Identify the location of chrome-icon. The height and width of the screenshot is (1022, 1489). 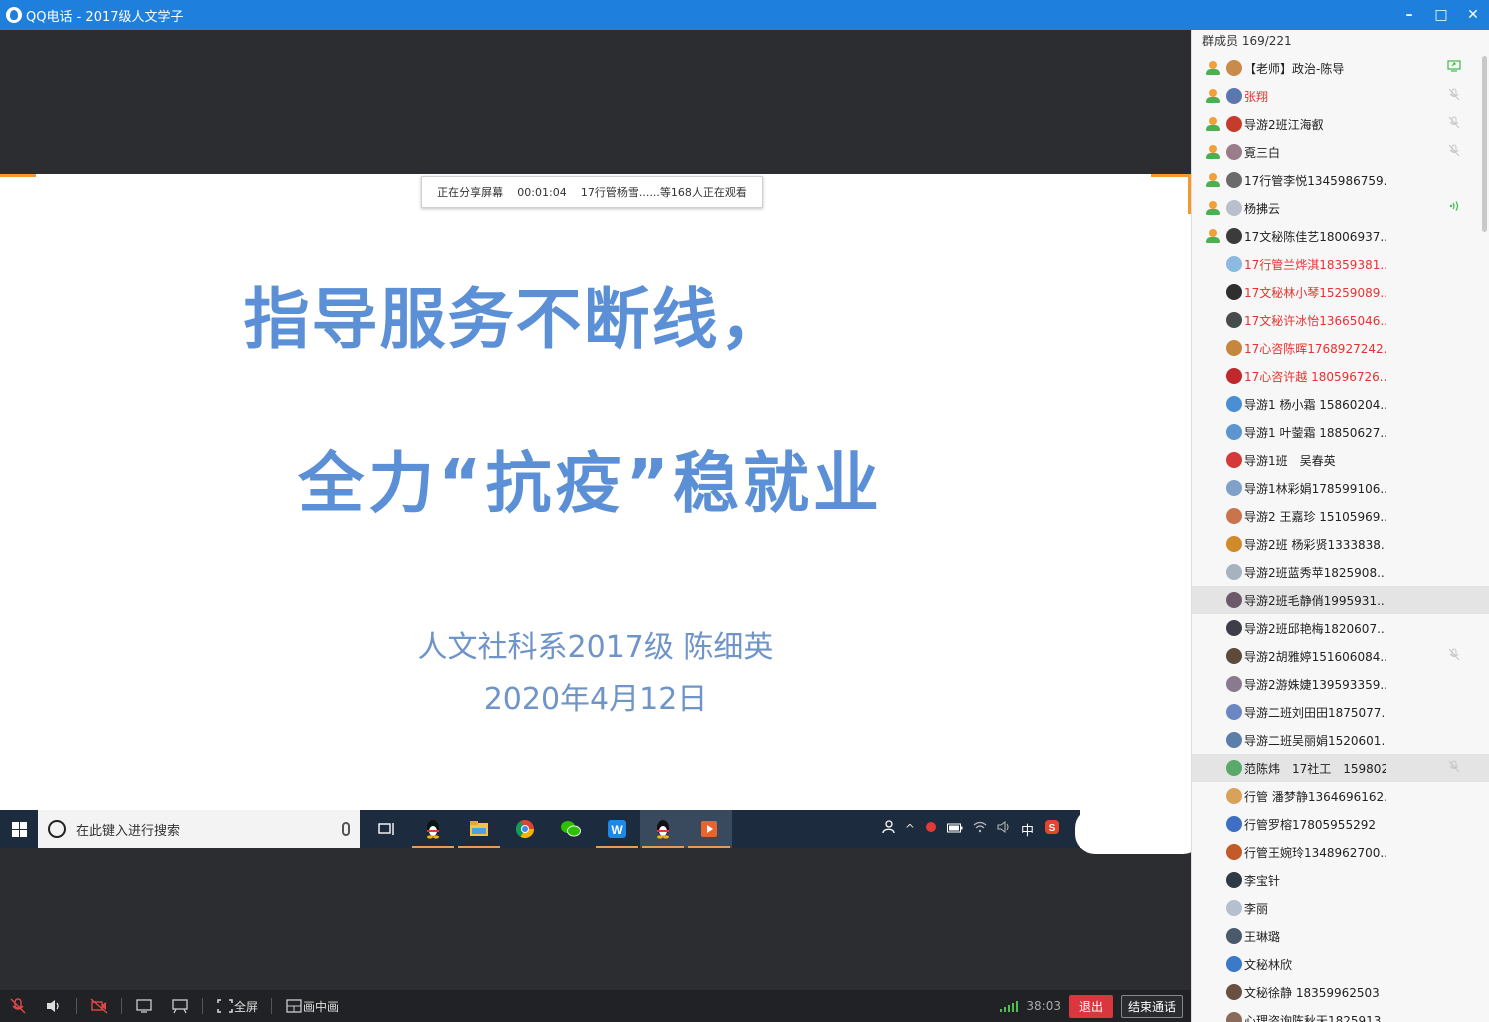
(525, 829).